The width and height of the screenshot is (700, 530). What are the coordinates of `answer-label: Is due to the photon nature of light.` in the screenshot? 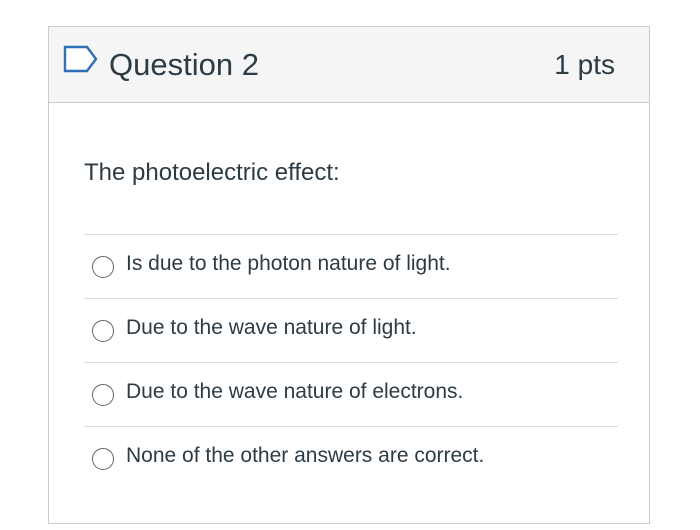 It's located at (288, 263).